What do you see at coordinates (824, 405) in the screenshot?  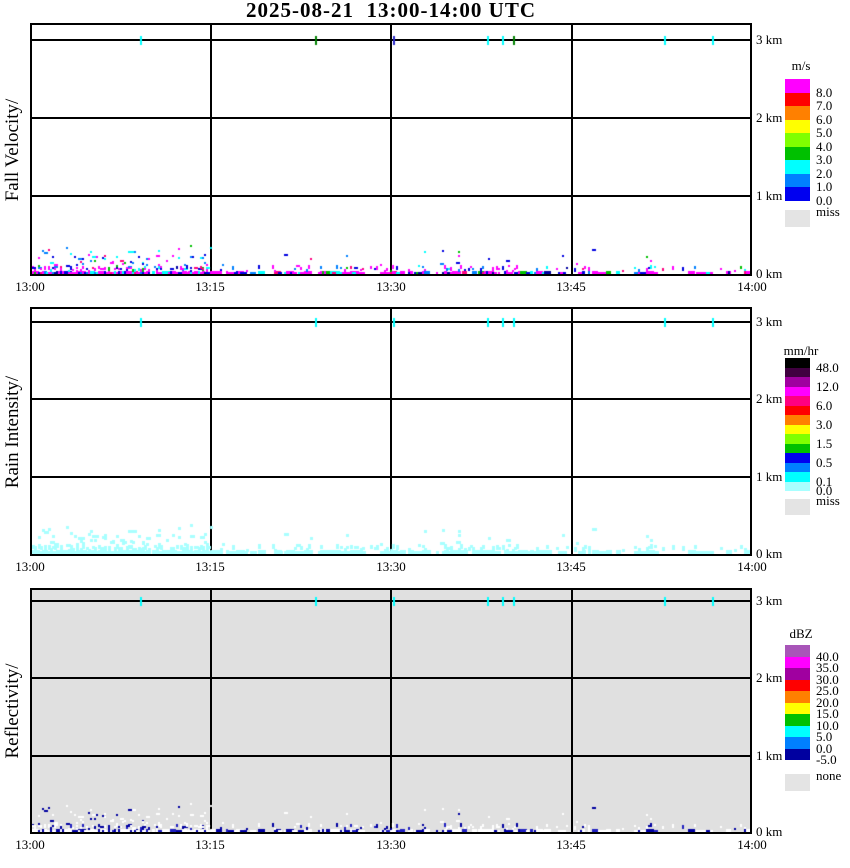 I see `colorbar-cell-label: 6.0` at bounding box center [824, 405].